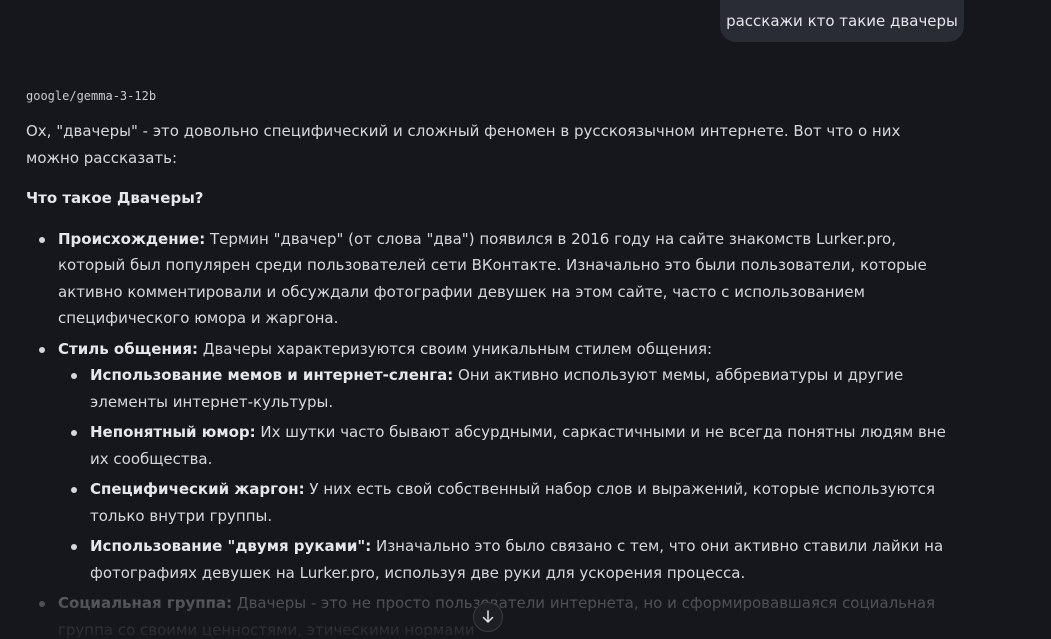  I want to click on scroll-to-bottom-button, so click(488, 617).